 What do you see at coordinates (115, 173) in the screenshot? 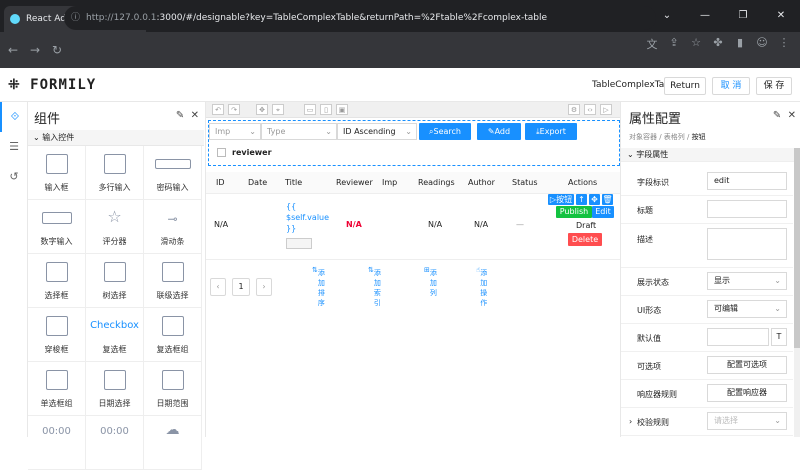
I see `component-textarea: 多行输入` at bounding box center [115, 173].